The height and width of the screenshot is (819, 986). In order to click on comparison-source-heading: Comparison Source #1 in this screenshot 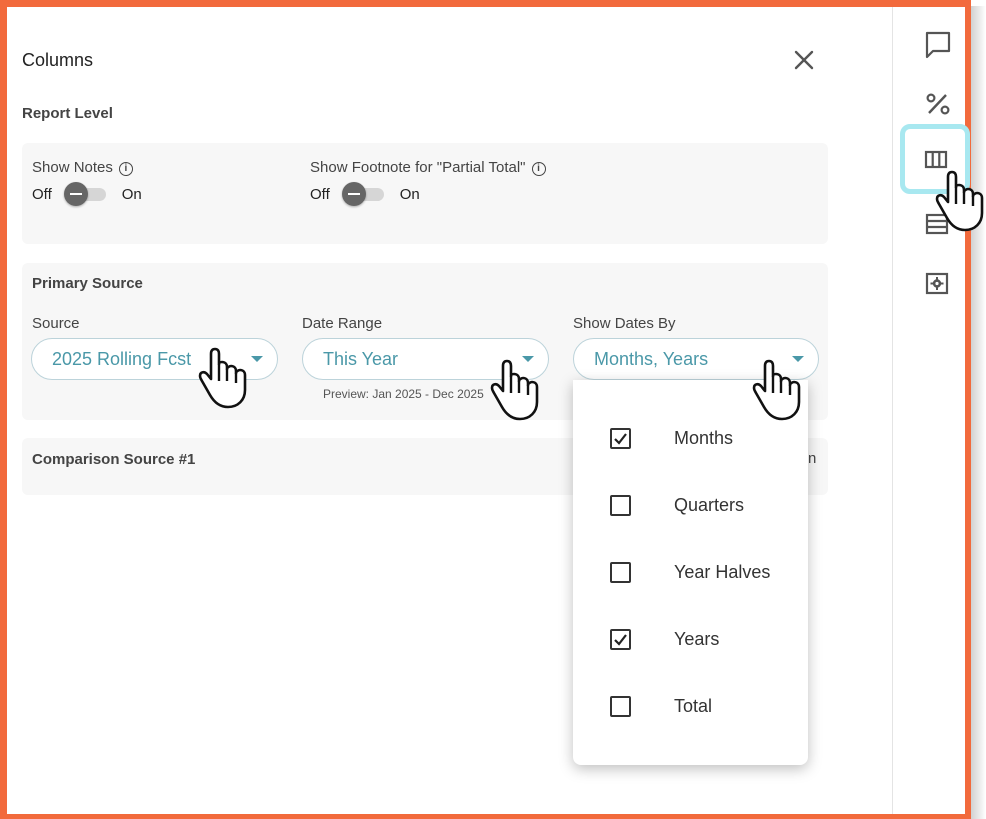, I will do `click(114, 459)`.